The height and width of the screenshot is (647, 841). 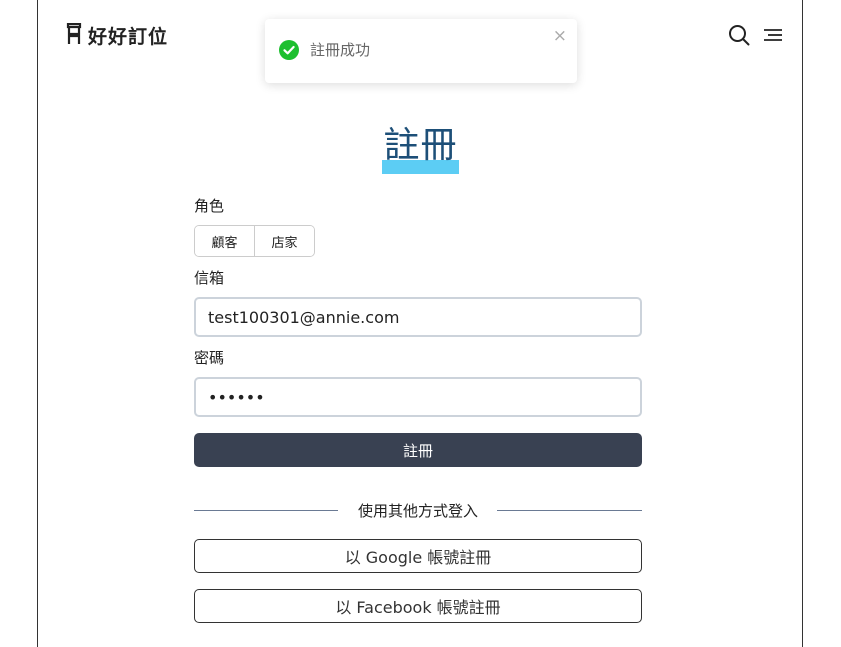 I want to click on role-toggle-group: 顧客 店家, so click(x=254, y=241).